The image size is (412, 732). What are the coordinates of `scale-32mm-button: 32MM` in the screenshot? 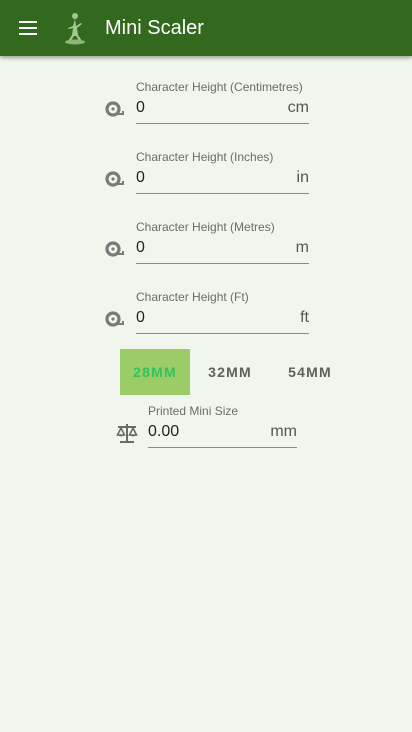 It's located at (230, 372).